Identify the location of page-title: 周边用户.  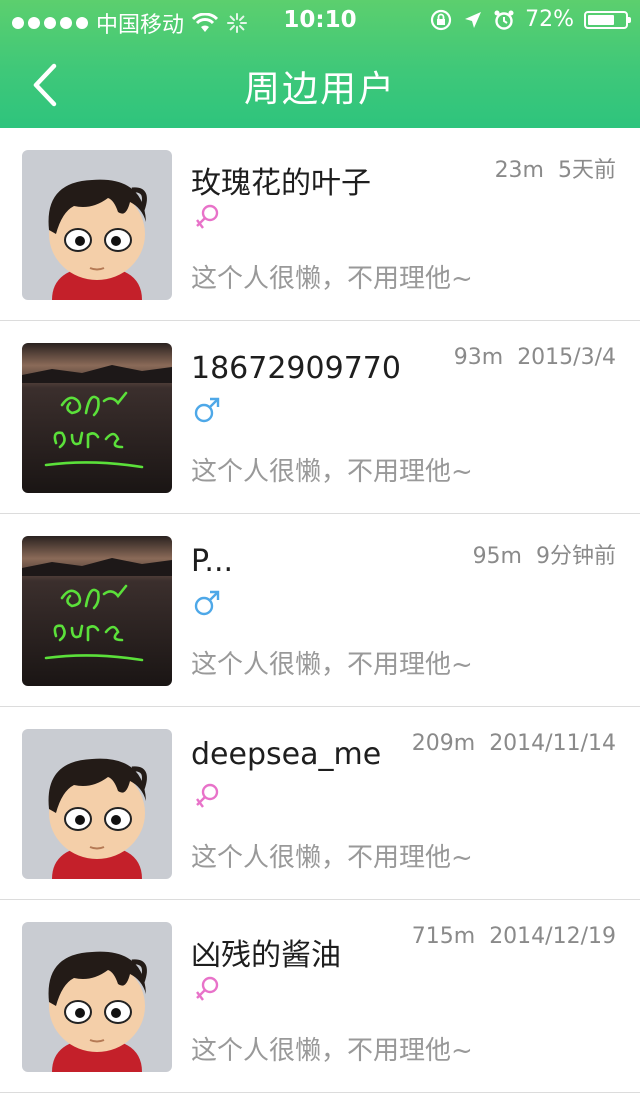
(319, 89).